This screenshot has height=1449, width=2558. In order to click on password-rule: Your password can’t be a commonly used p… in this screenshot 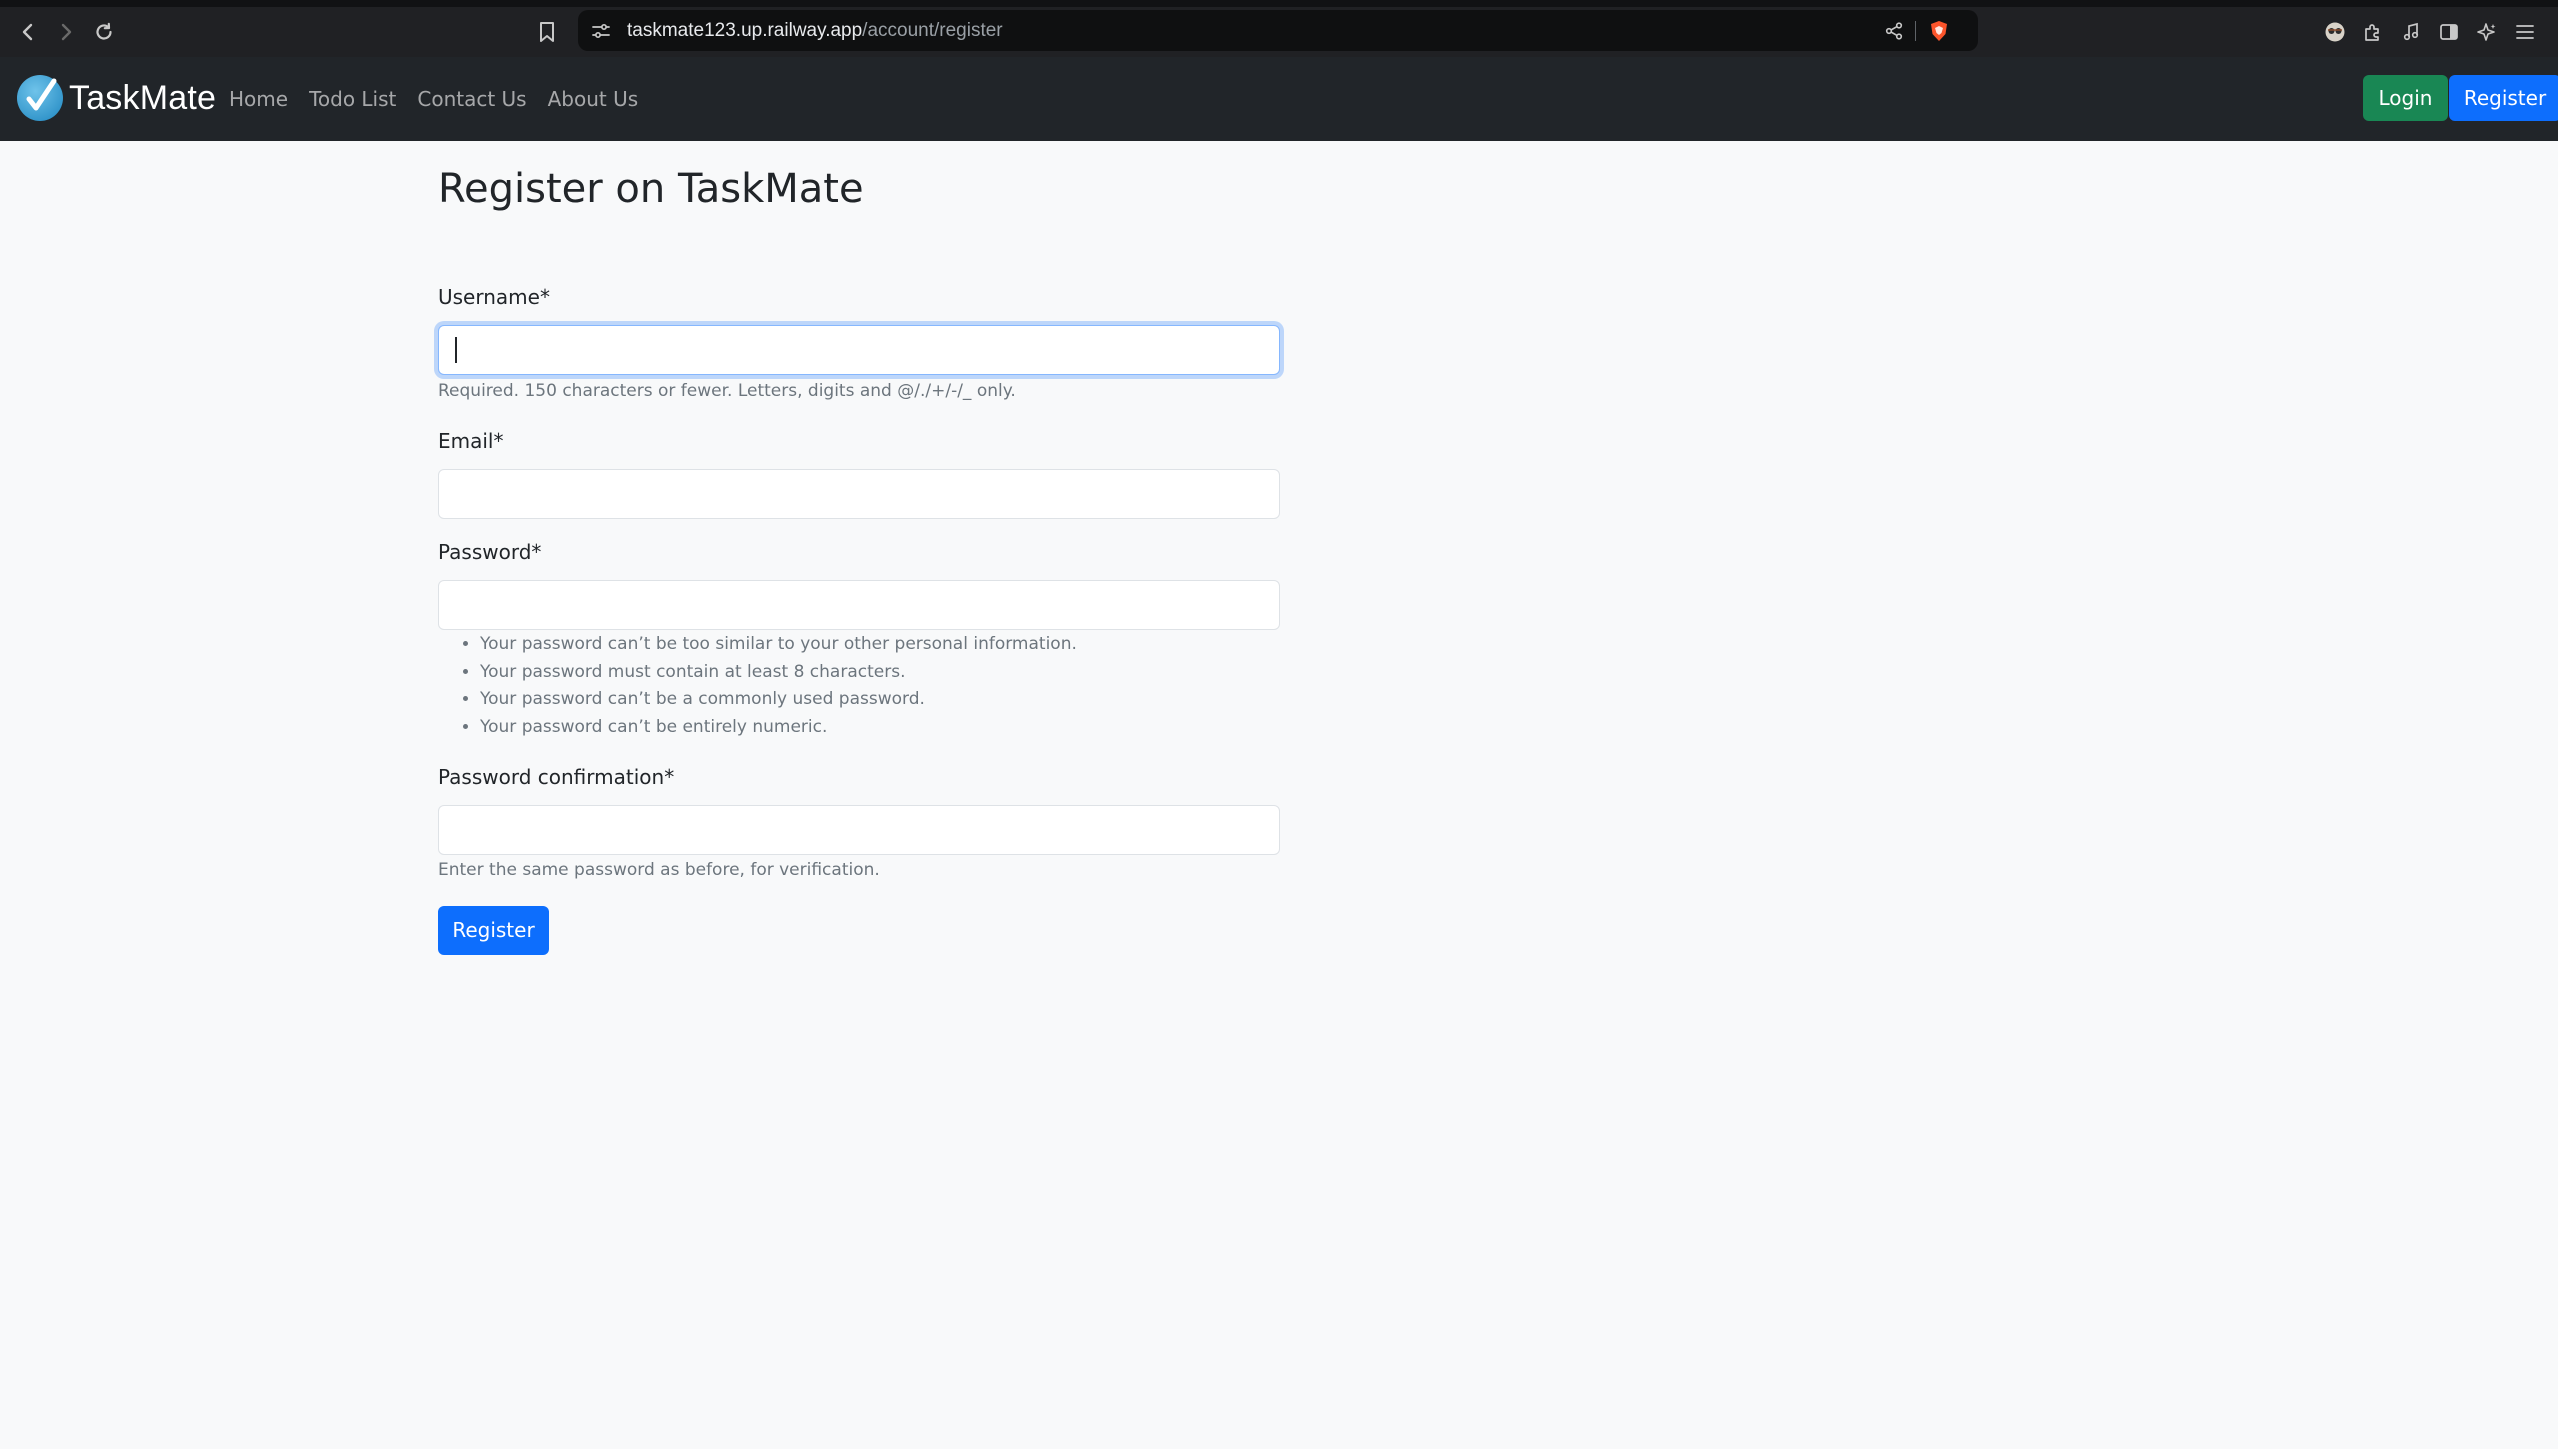, I will do `click(778, 700)`.